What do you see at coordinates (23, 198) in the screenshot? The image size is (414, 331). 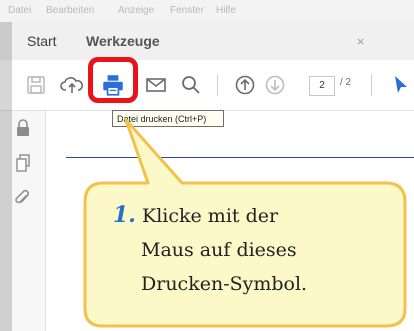 I see `attachment-icon` at bounding box center [23, 198].